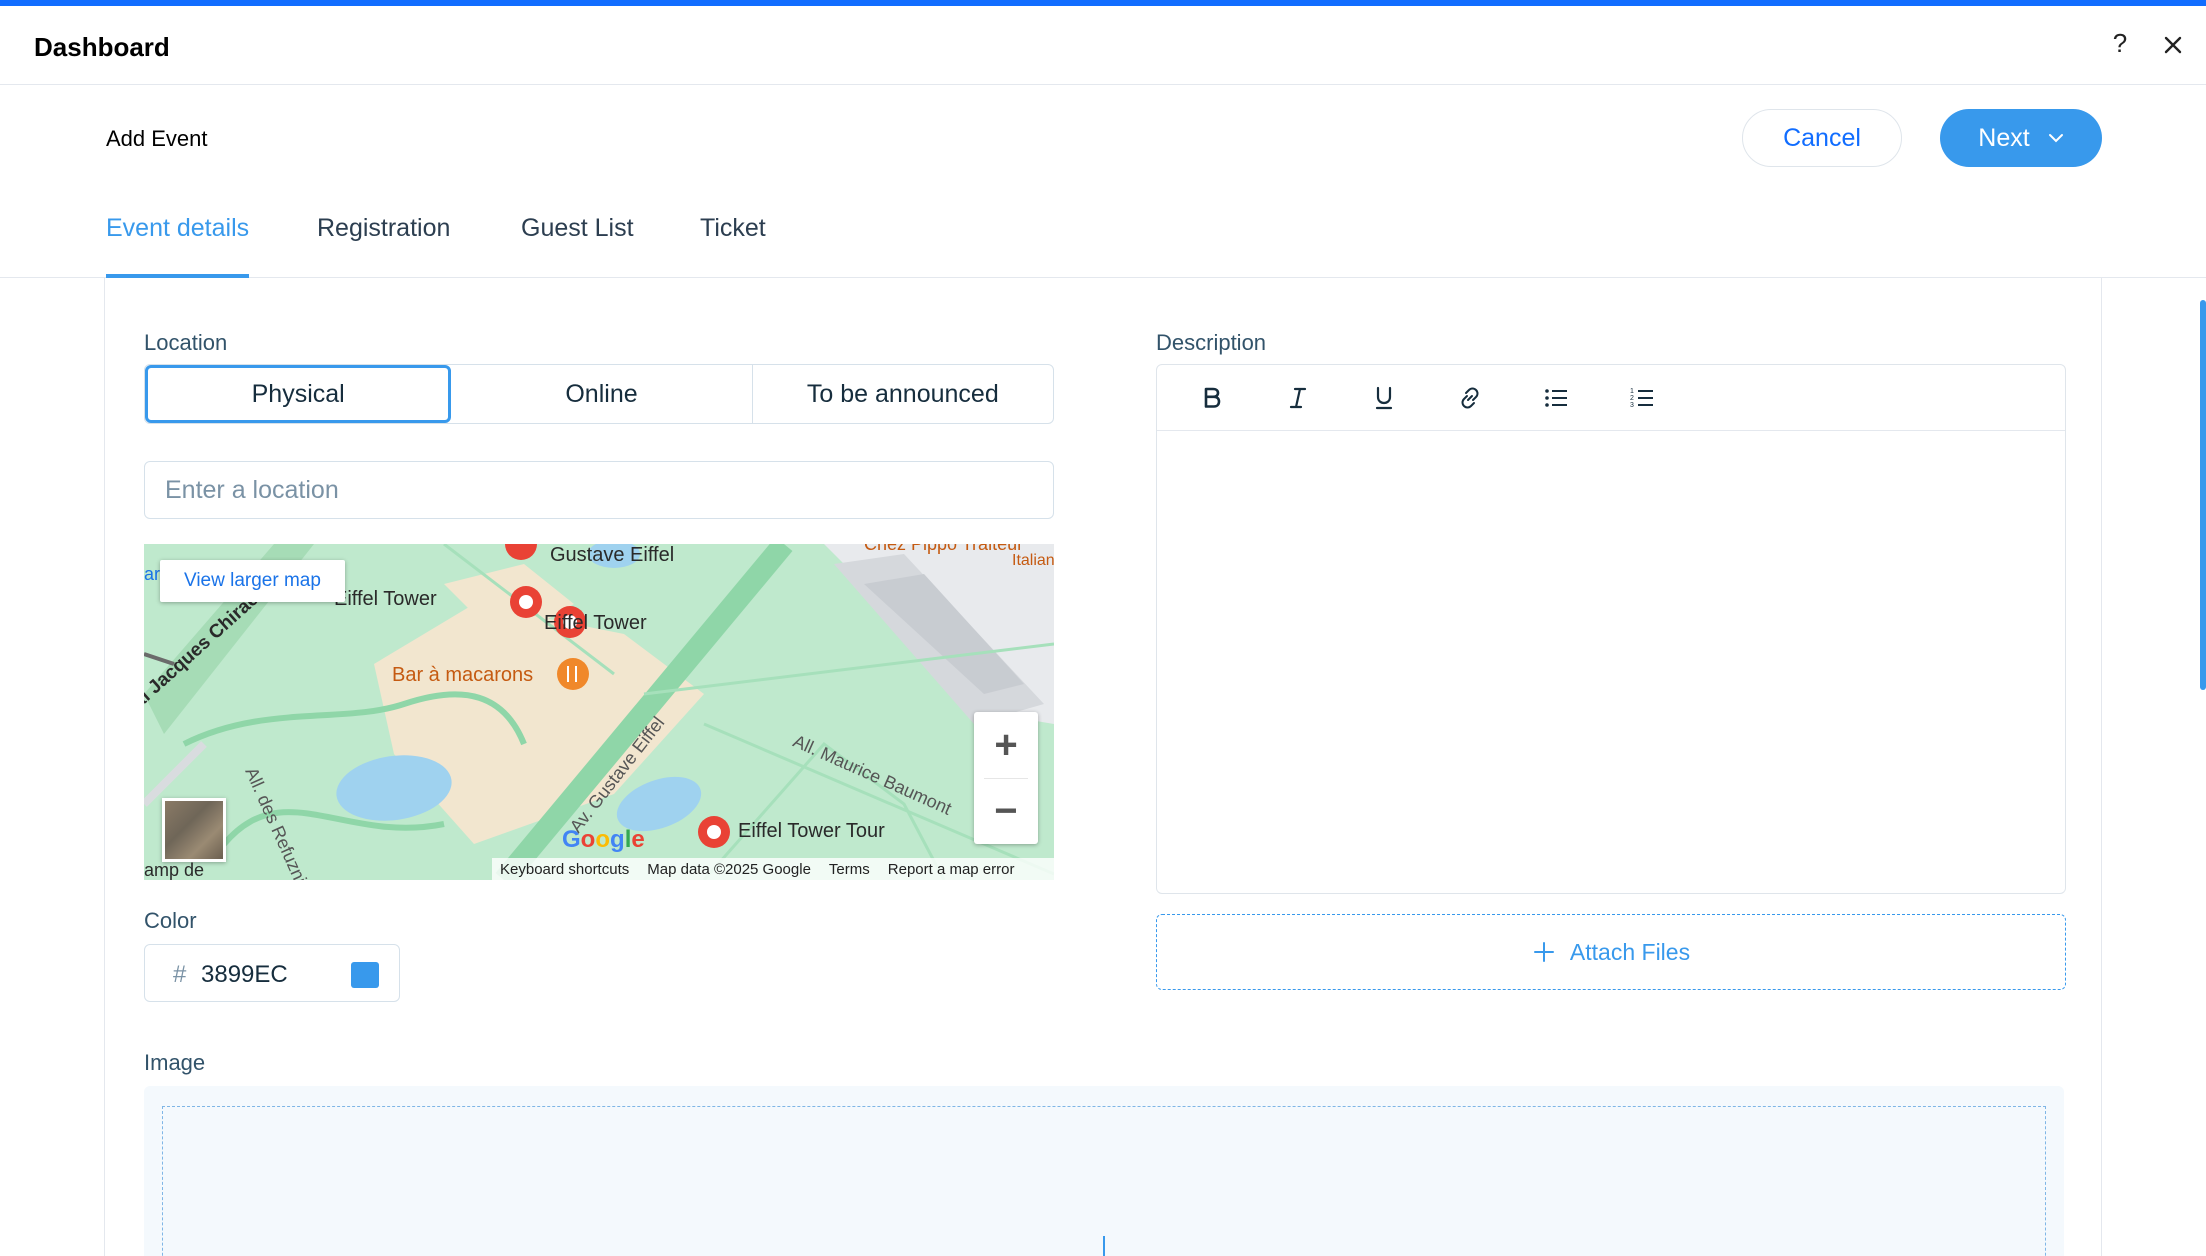  I want to click on window-title: Dashboard, so click(102, 47).